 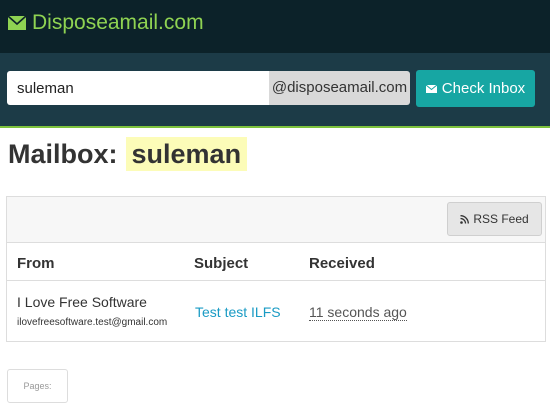 I want to click on sender-email: ilovefreesoftware.test@gmail.com, so click(x=92, y=322).